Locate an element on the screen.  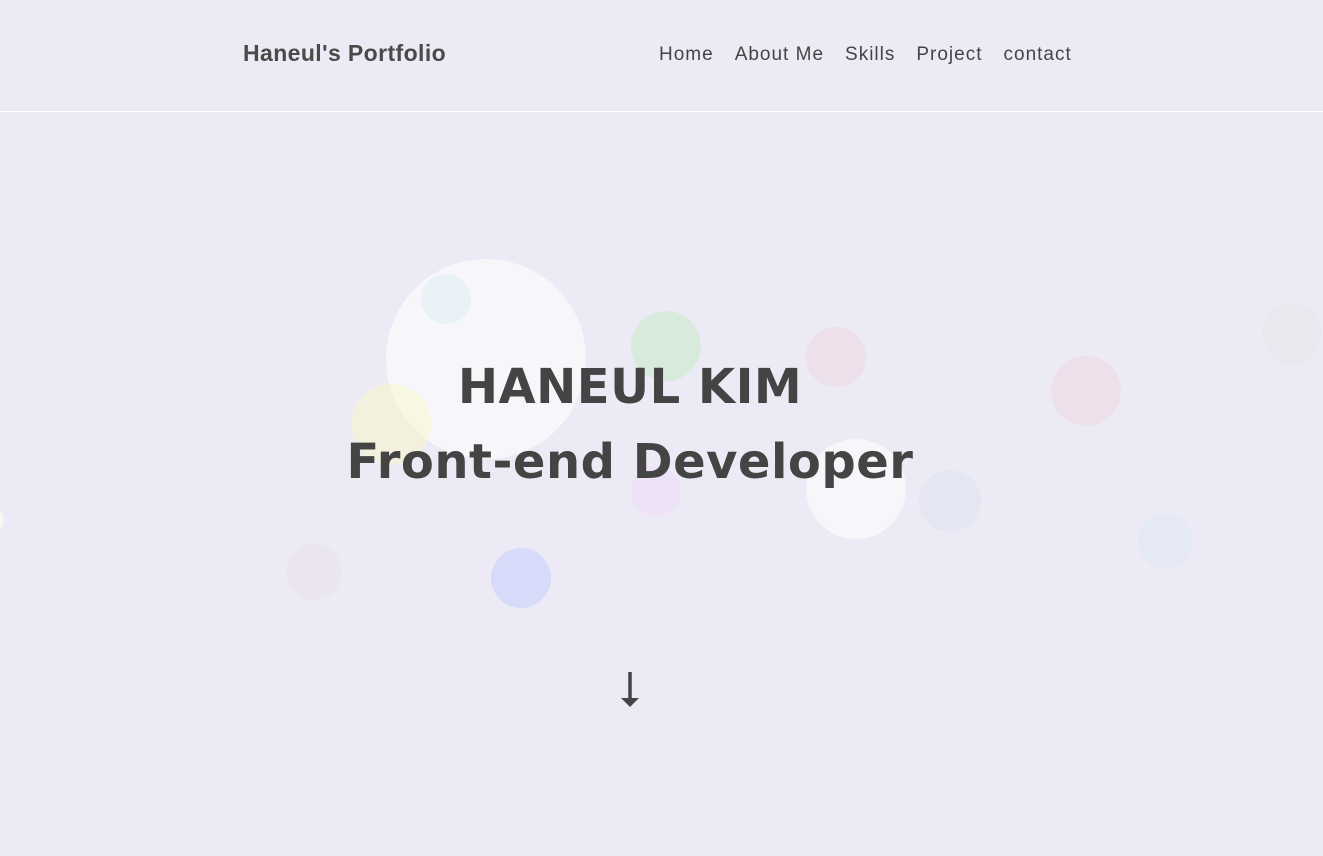
nav-item-about-me: About Me is located at coordinates (779, 55).